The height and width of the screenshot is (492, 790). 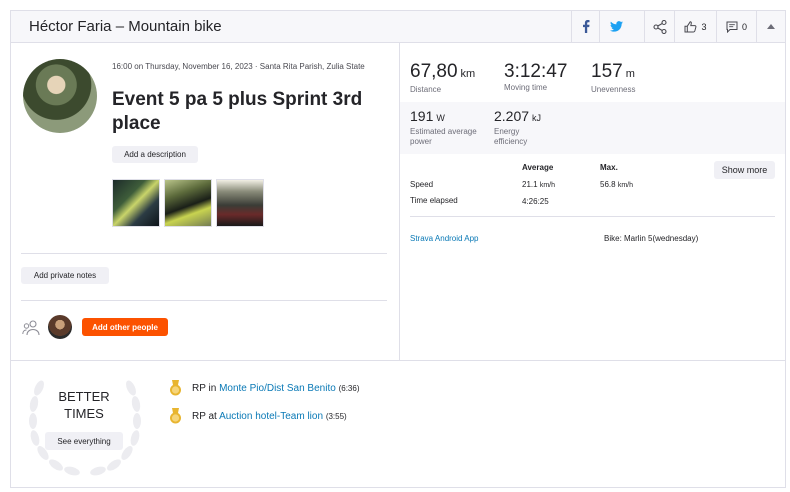 I want to click on distance-value: 67,80, so click(x=434, y=71).